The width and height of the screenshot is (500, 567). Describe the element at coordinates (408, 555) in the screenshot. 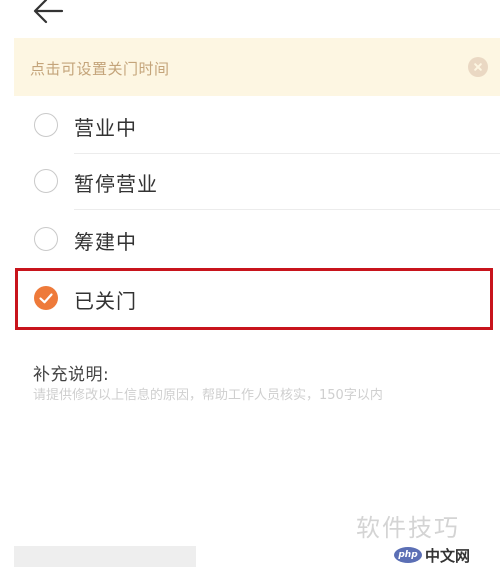

I see `php-logo: php` at that location.